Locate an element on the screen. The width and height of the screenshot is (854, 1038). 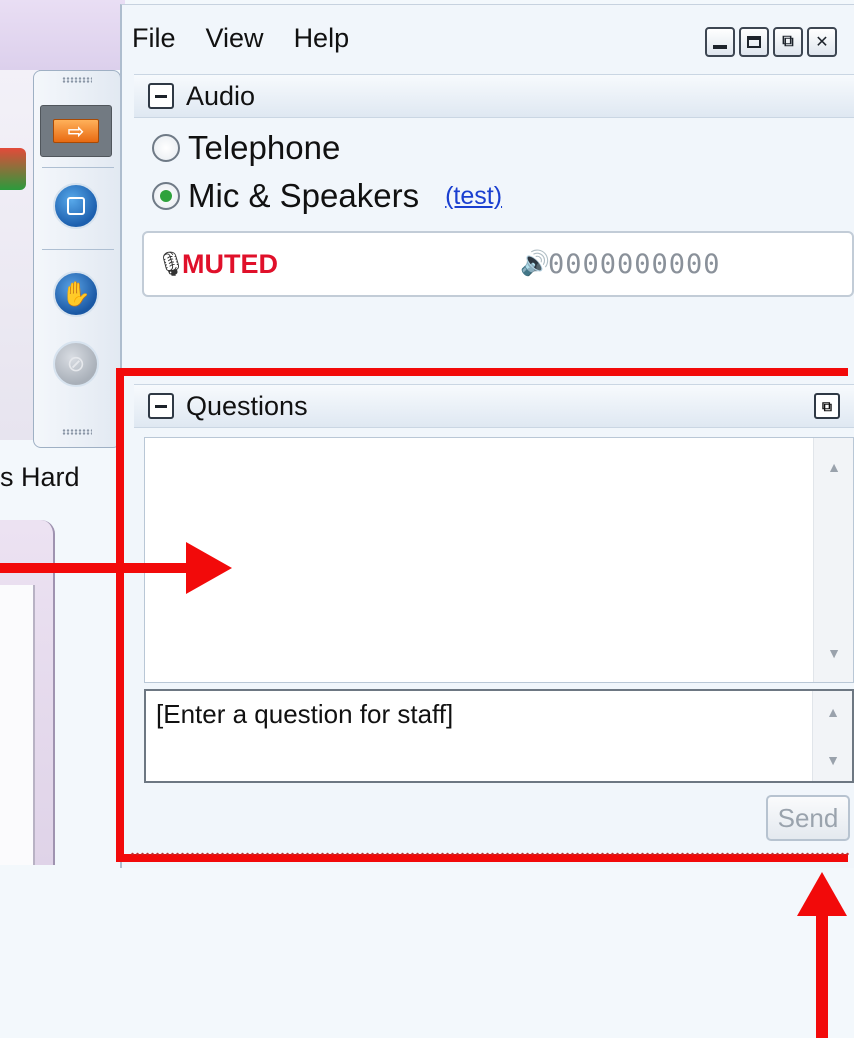
background-tab-fragment is located at coordinates (13, 169).